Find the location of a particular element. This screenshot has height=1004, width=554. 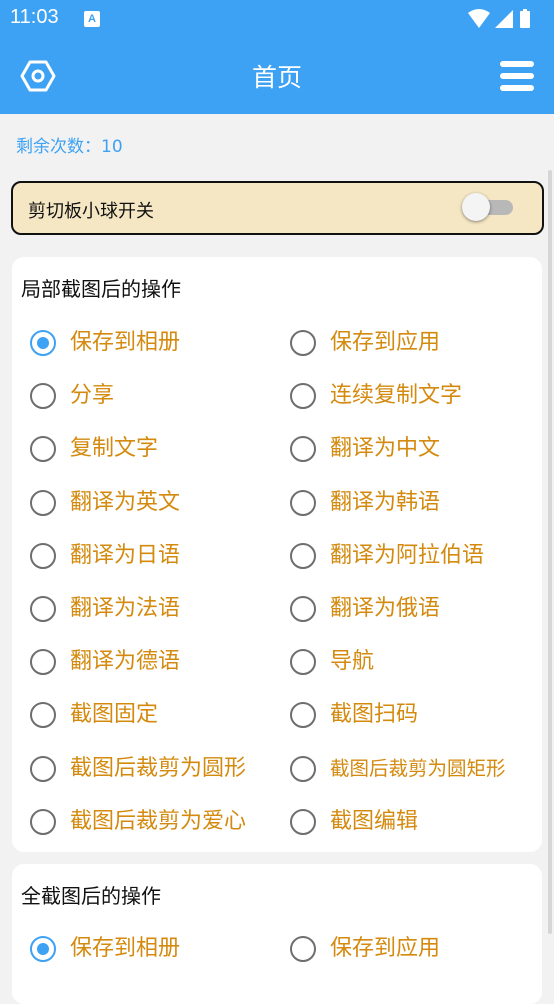

radio-option: 截图编辑 is located at coordinates (415, 824).